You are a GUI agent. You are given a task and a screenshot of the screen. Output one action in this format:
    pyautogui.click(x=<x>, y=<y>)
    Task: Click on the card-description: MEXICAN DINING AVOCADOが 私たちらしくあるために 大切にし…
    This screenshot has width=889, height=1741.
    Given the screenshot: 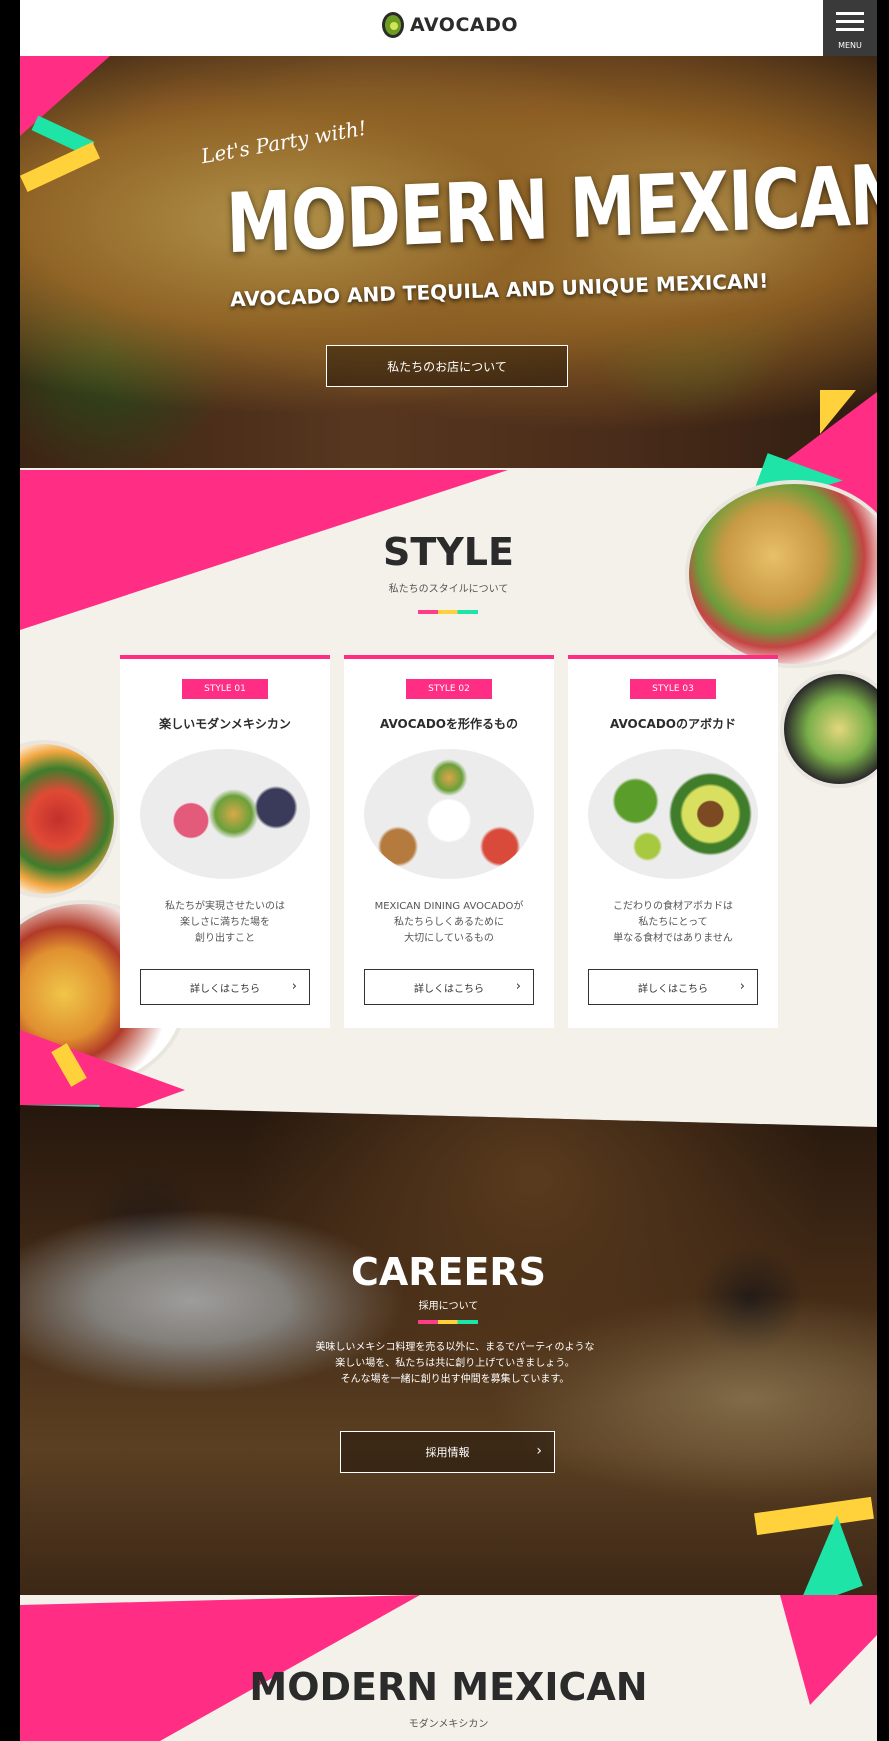 What is the action you would take?
    pyautogui.click(x=449, y=922)
    